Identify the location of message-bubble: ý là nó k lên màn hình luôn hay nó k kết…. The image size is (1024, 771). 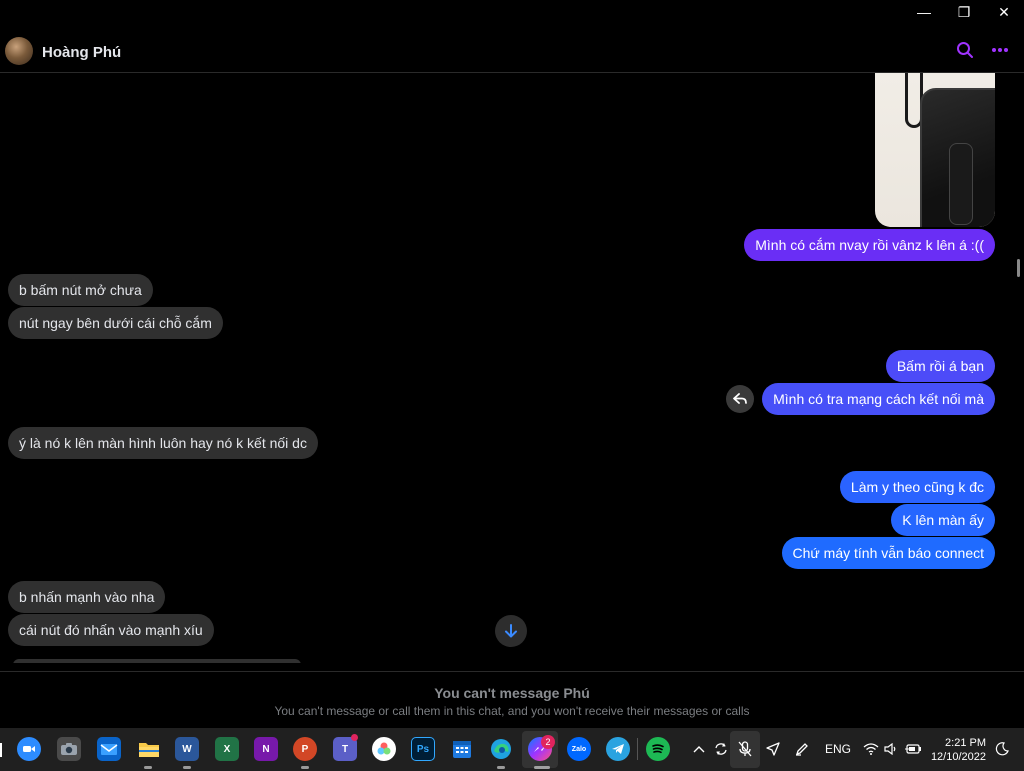
(163, 443).